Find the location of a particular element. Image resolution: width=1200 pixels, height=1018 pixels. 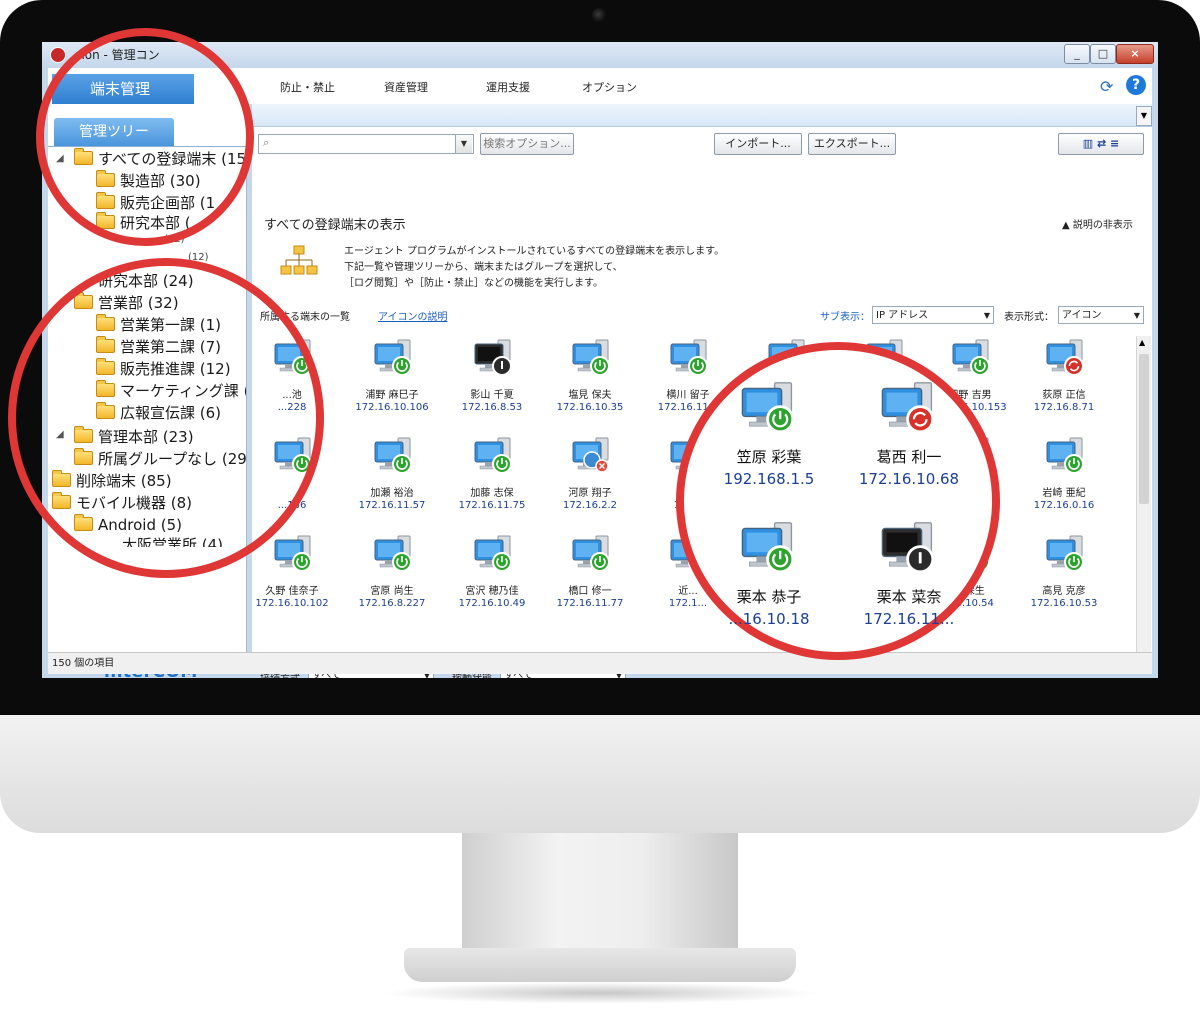

tree-node-research-partial: 研究本部 ( is located at coordinates (143, 222).